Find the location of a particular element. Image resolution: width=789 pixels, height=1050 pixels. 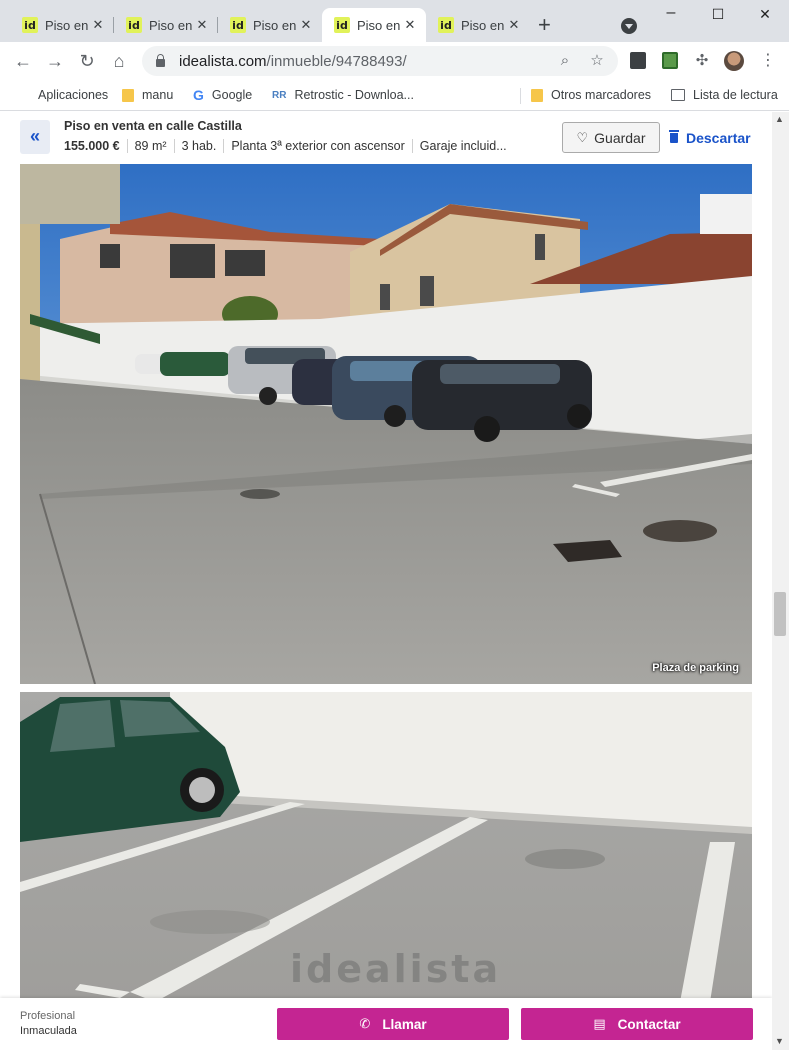

bookmark-folder: Otros marcadores is located at coordinates (591, 95).